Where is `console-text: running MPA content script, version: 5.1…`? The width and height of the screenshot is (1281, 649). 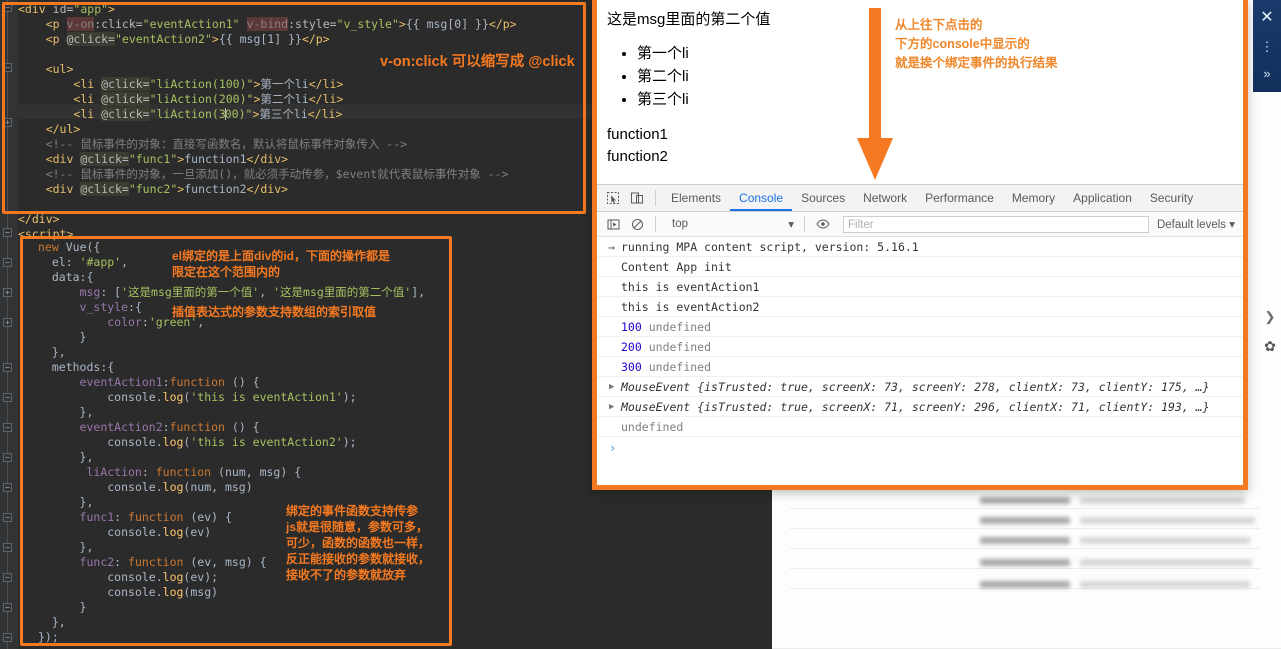 console-text: running MPA content script, version: 5.1… is located at coordinates (770, 247).